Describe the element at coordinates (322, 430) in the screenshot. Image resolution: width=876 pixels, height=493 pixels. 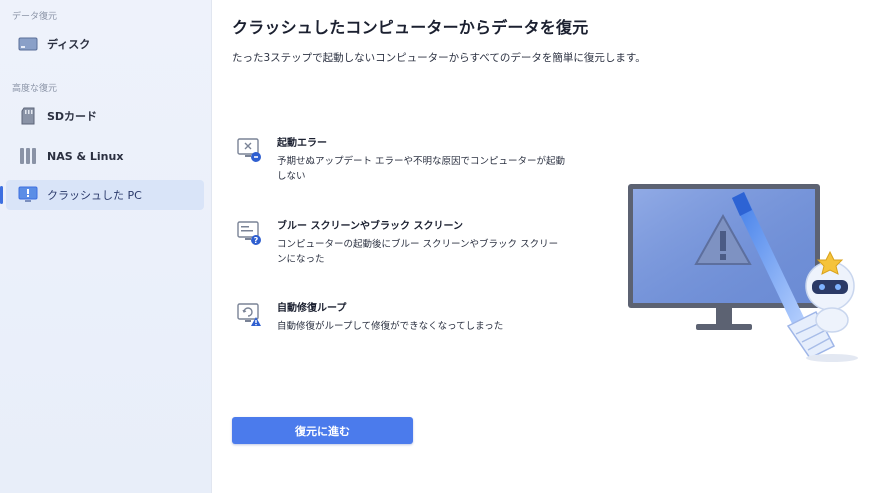
I see `recover-button: 復元に進む` at that location.